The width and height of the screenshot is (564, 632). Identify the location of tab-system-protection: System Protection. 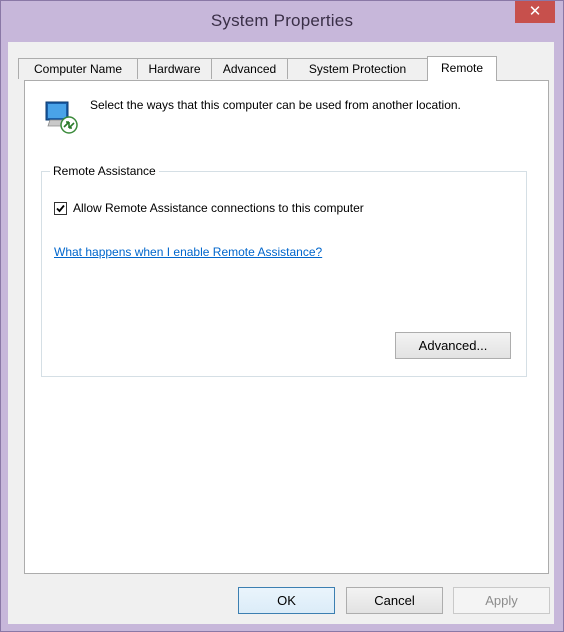
(357, 68).